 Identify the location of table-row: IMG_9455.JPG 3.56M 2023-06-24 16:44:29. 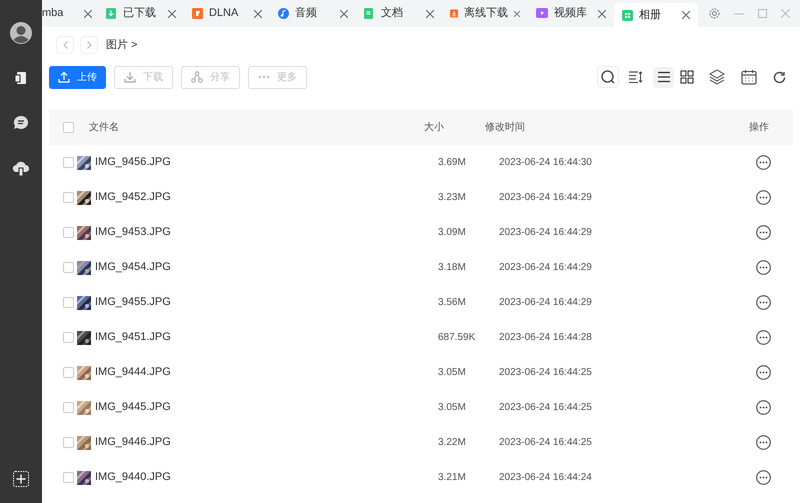
(421, 302).